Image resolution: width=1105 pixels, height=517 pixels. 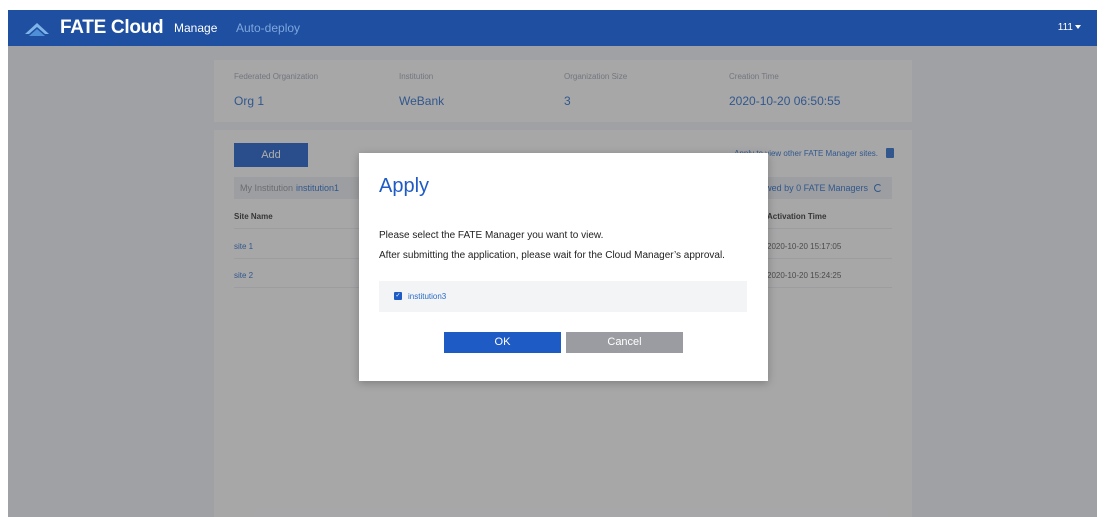 I want to click on cancel-button: Cancel, so click(x=624, y=342).